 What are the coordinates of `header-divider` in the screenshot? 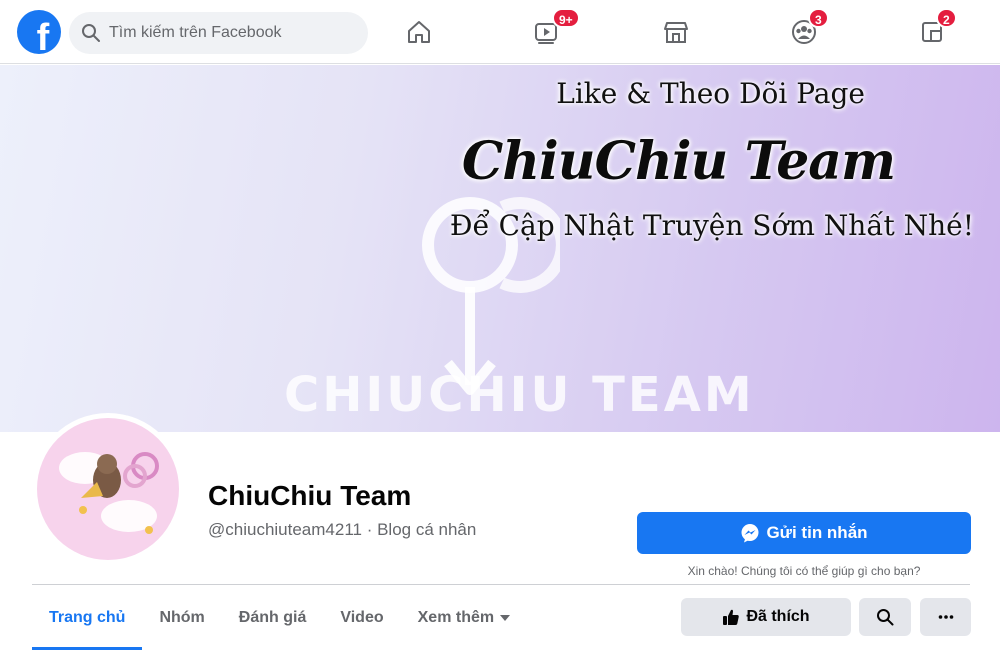 It's located at (501, 584).